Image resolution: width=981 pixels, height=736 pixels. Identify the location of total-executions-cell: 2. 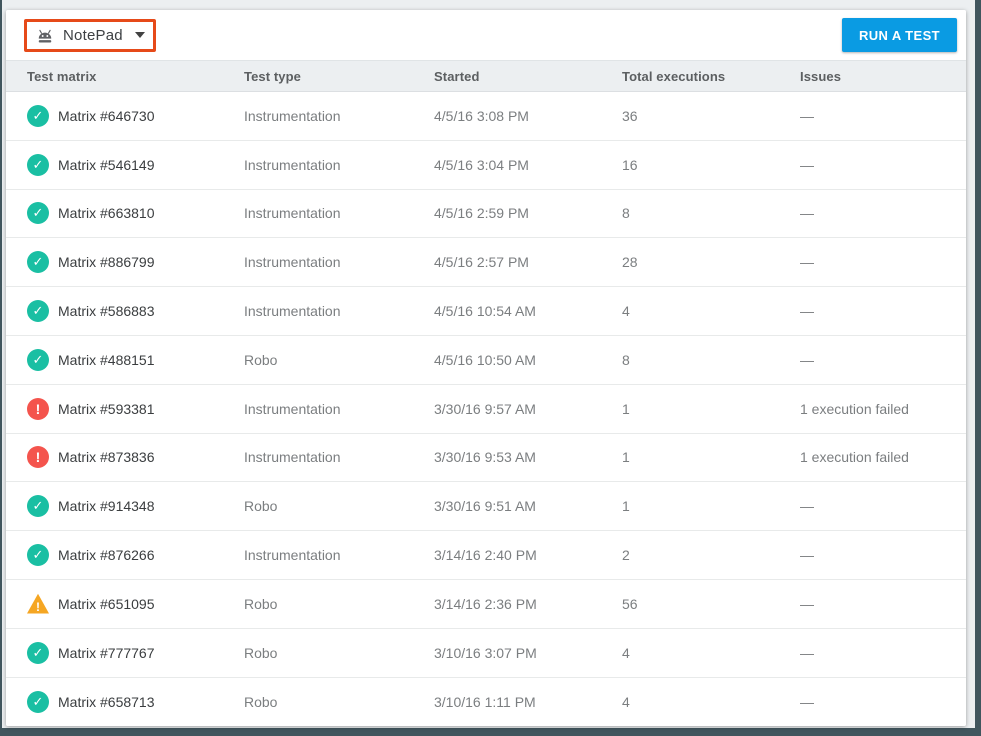
(626, 555).